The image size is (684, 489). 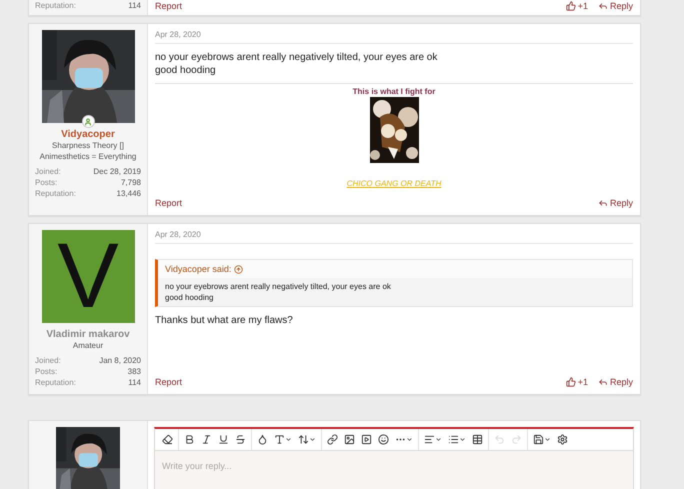 I want to click on jump-up-icon, so click(x=239, y=269).